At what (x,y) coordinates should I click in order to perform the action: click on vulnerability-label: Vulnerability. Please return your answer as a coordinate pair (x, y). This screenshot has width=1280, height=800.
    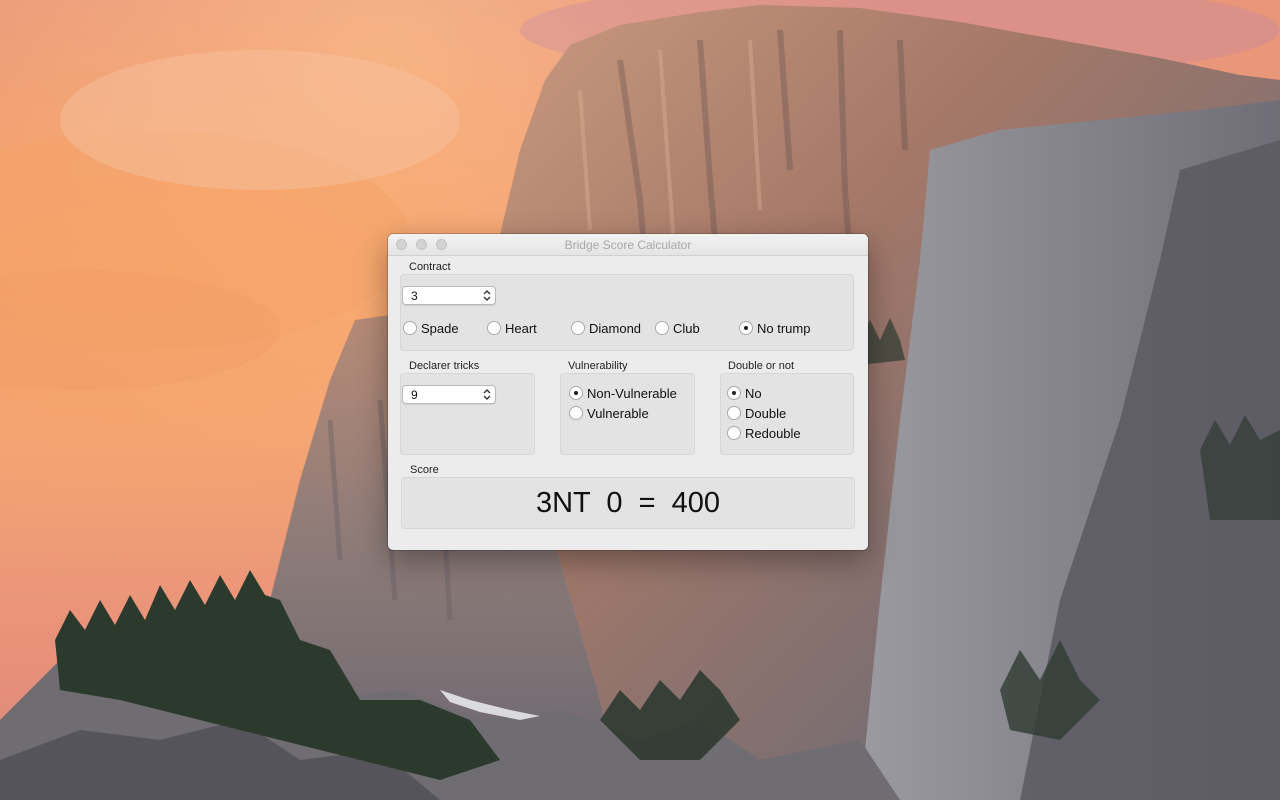
    Looking at the image, I should click on (598, 366).